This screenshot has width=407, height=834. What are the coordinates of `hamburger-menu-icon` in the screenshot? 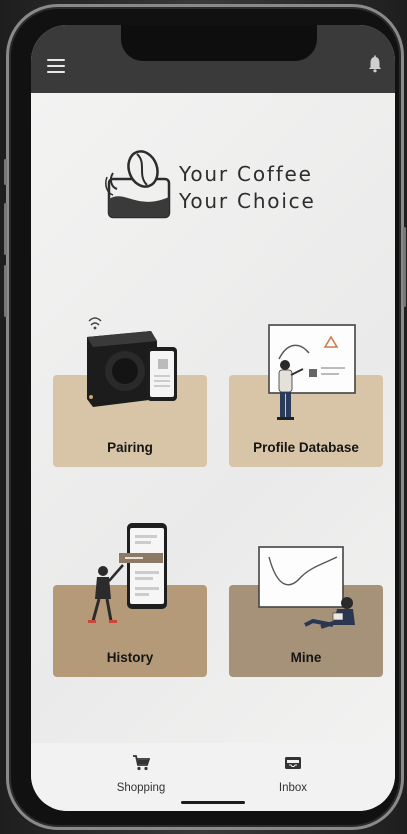 It's located at (56, 66).